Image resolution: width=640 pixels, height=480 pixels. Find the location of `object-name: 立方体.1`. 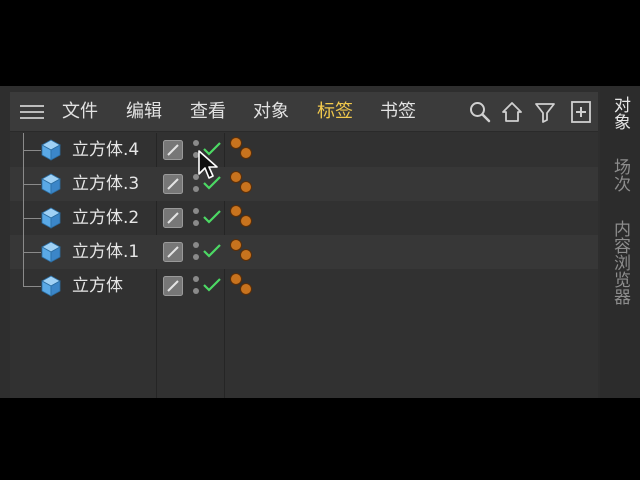

object-name: 立方体.1 is located at coordinates (105, 252).